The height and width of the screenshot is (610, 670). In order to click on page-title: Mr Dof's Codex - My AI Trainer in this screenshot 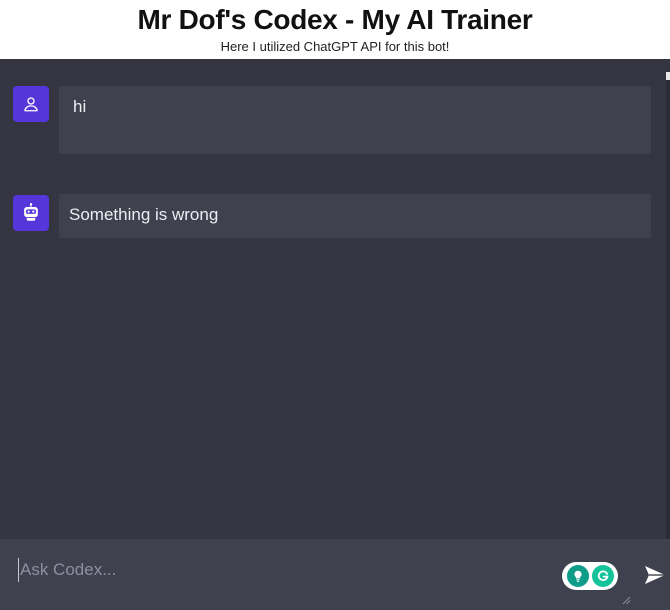, I will do `click(335, 19)`.